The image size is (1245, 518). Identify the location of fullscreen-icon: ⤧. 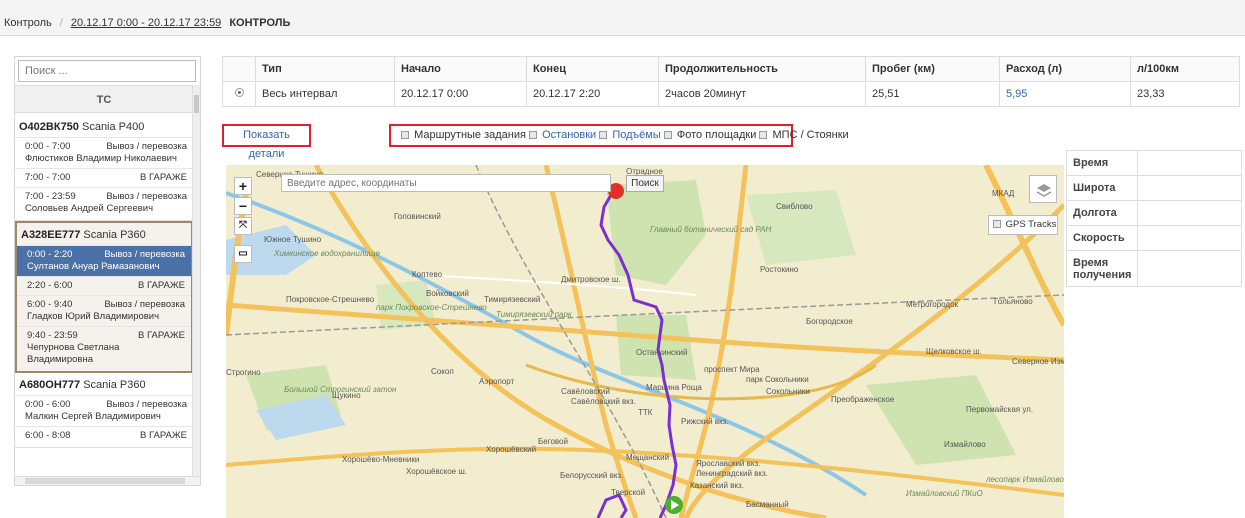
(243, 226).